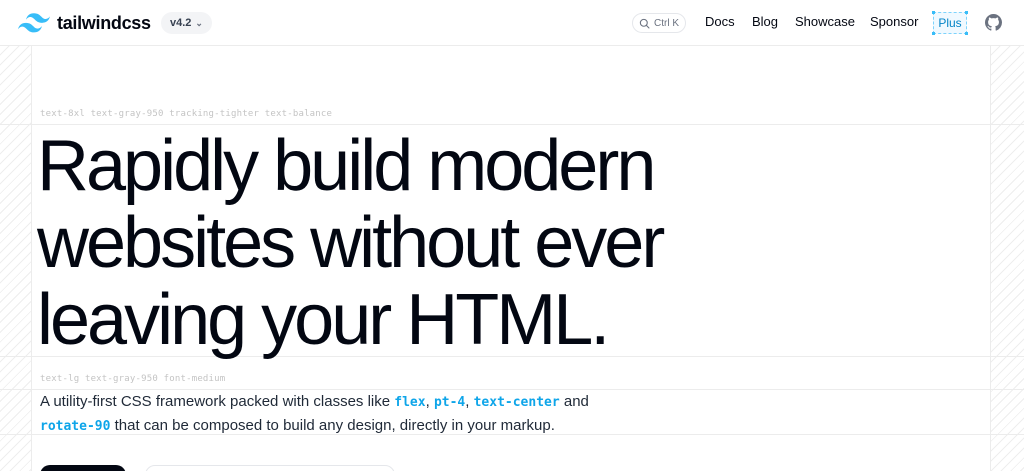  I want to click on nav-link-plus: Plus, so click(950, 23).